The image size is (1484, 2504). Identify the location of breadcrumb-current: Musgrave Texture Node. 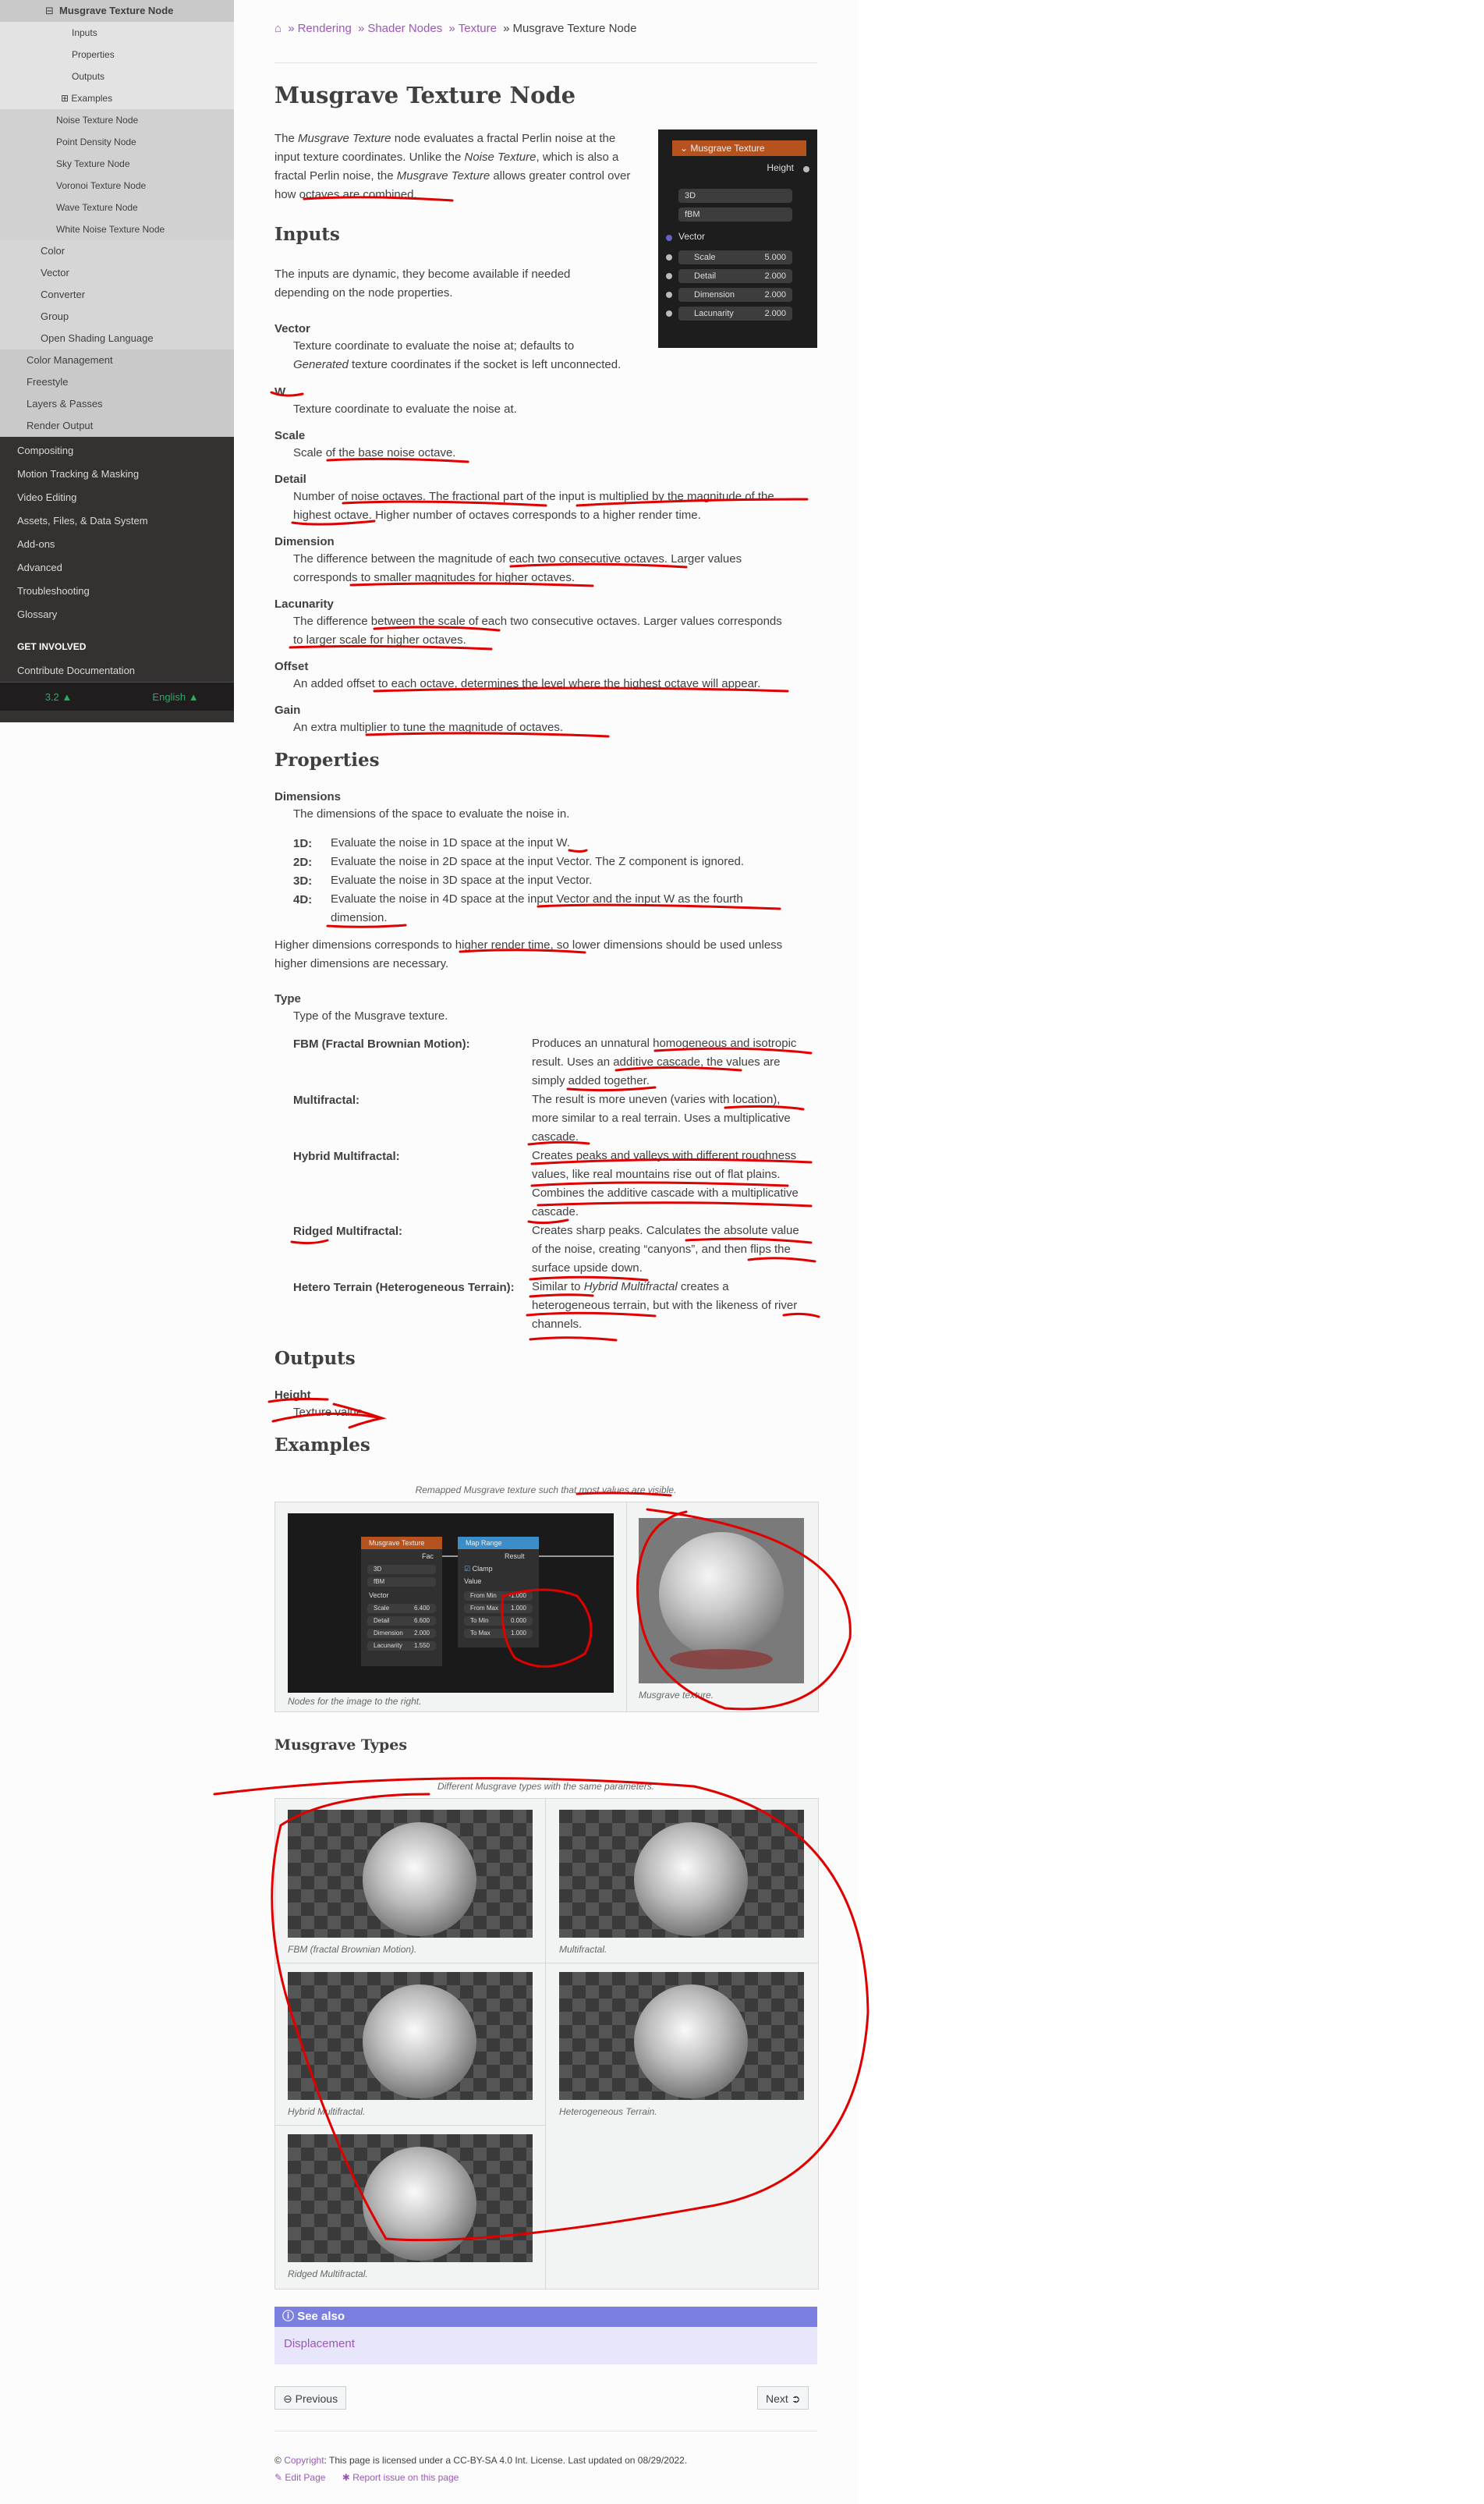
(574, 28).